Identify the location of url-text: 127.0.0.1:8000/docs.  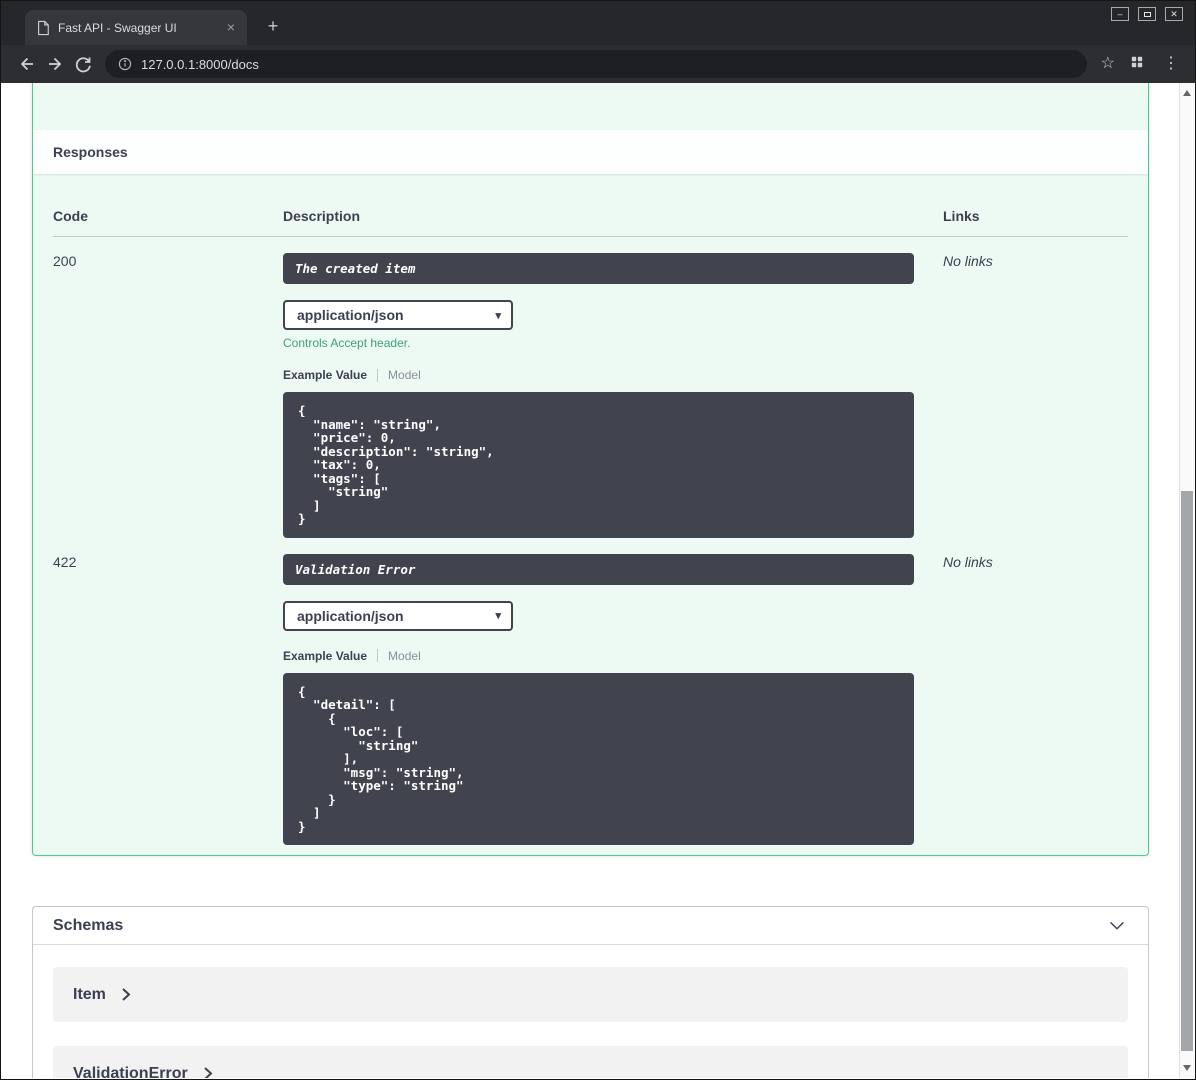
(200, 64).